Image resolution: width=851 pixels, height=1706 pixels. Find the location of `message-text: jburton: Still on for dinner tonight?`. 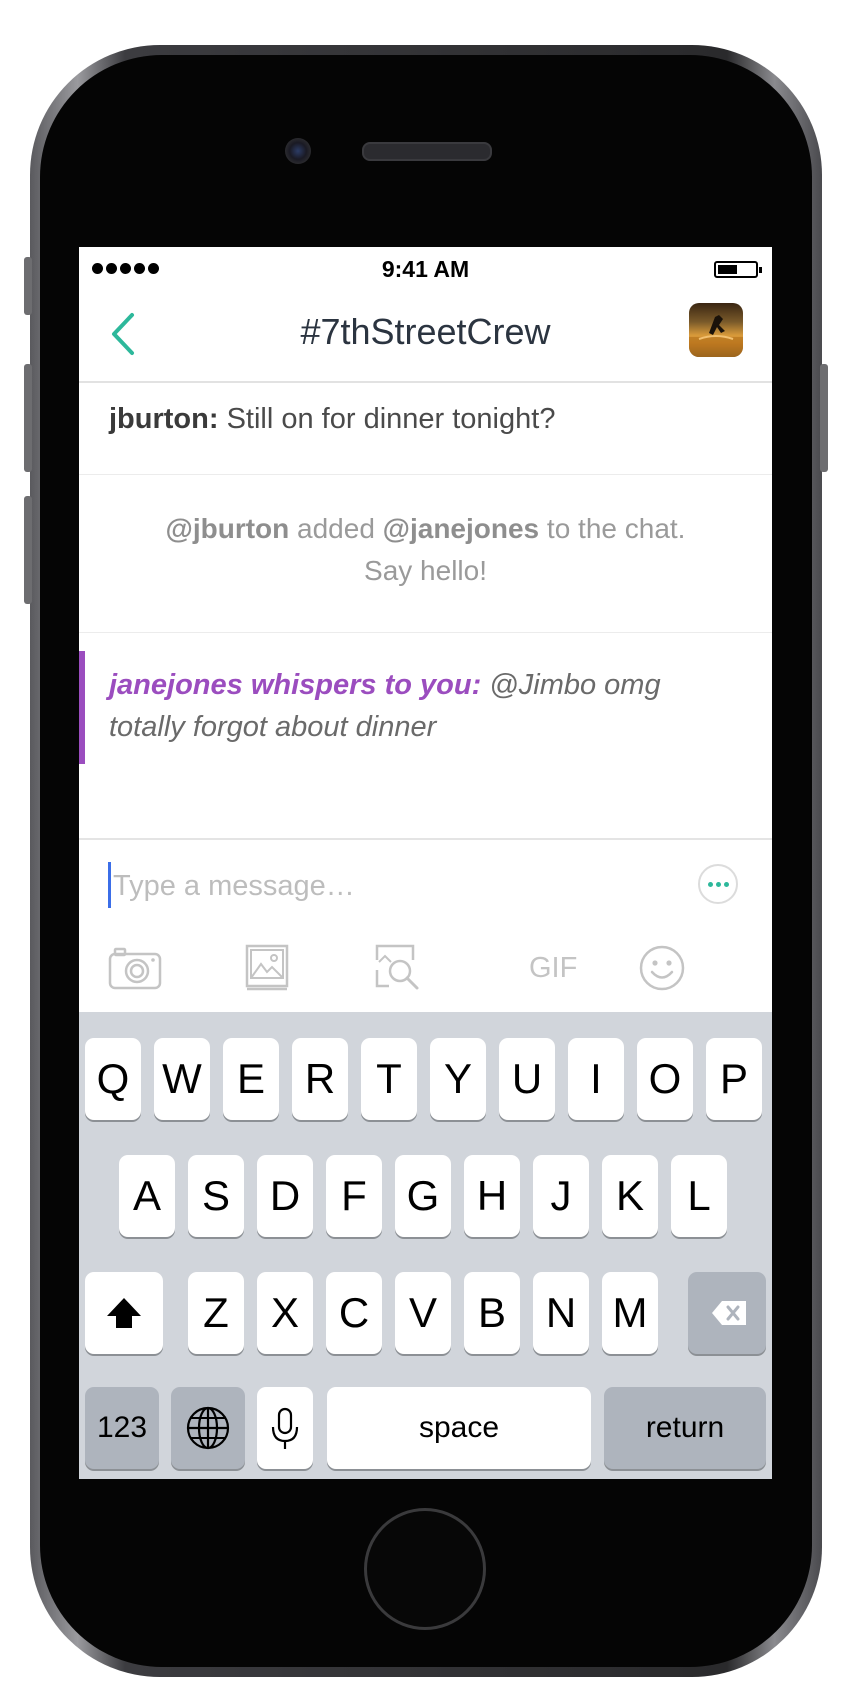

message-text: jburton: Still on for dinner tonight? is located at coordinates (332, 419).